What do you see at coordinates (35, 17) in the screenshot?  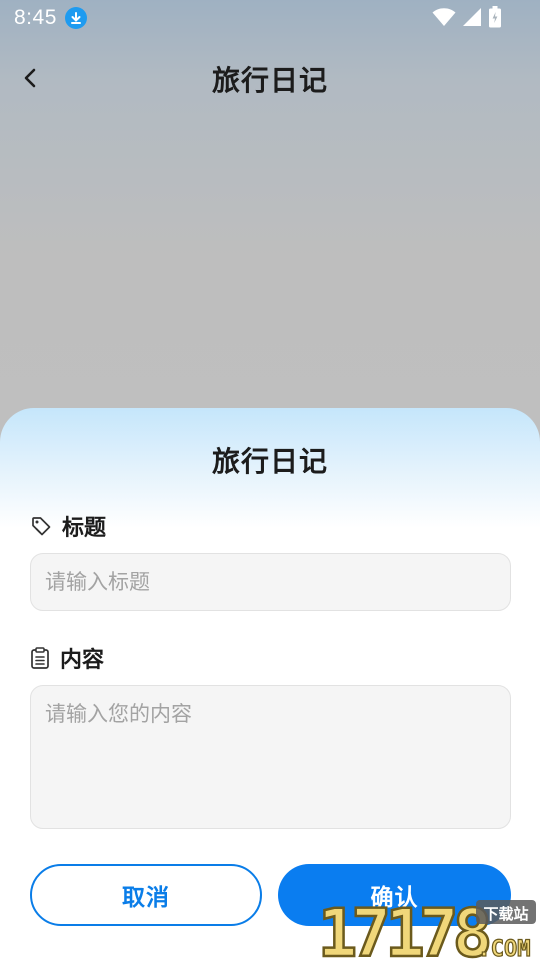 I see `status-time: 8:45` at bounding box center [35, 17].